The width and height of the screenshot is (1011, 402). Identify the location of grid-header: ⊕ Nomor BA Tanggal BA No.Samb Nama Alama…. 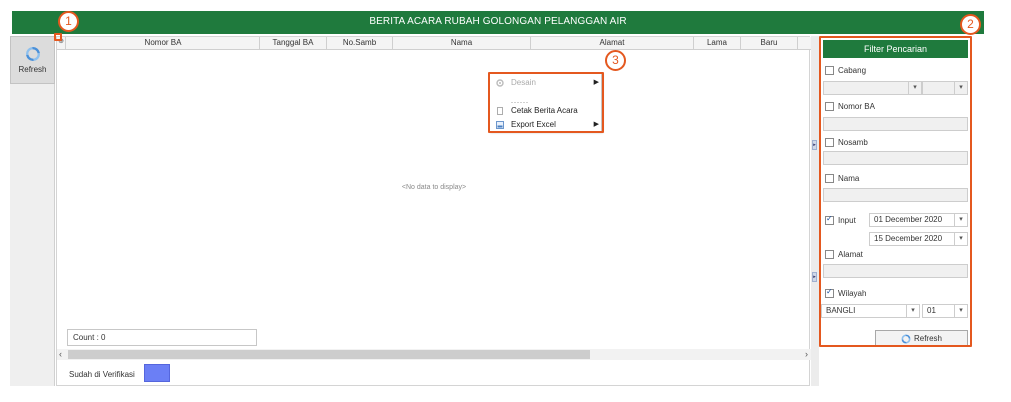
(434, 43).